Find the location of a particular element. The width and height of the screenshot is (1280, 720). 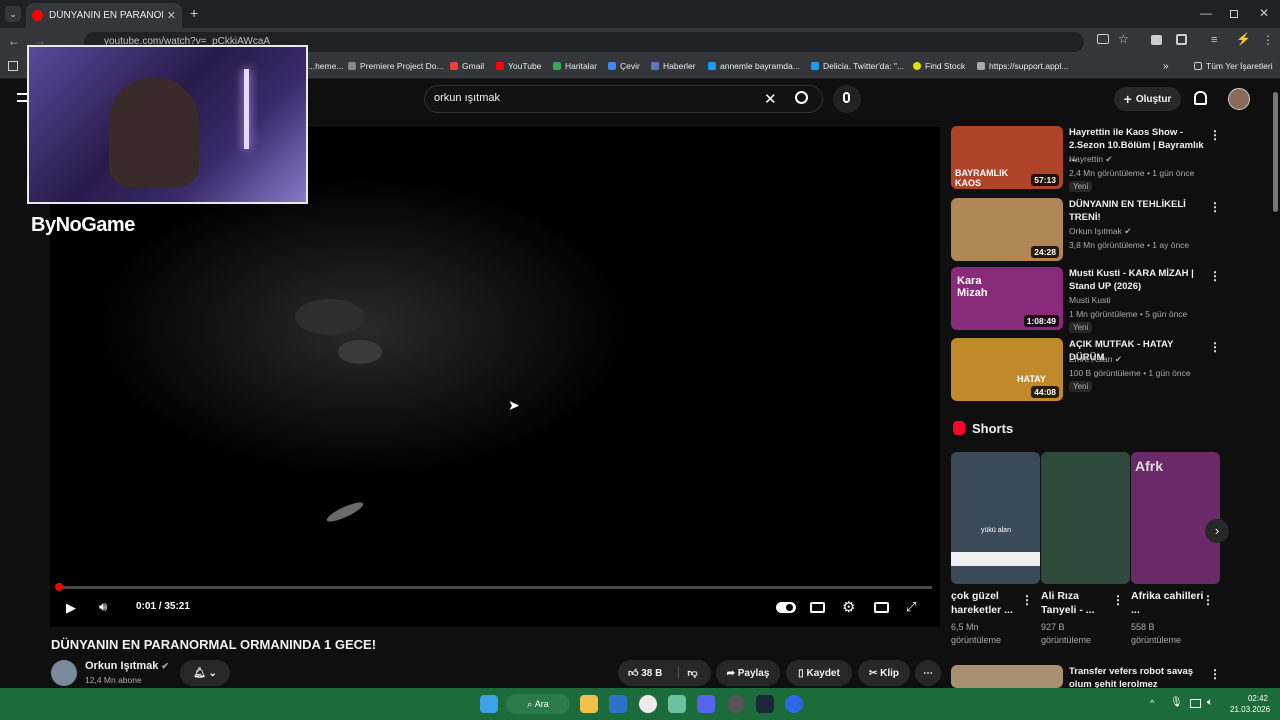

scrollbar-thumb is located at coordinates (1275, 152).